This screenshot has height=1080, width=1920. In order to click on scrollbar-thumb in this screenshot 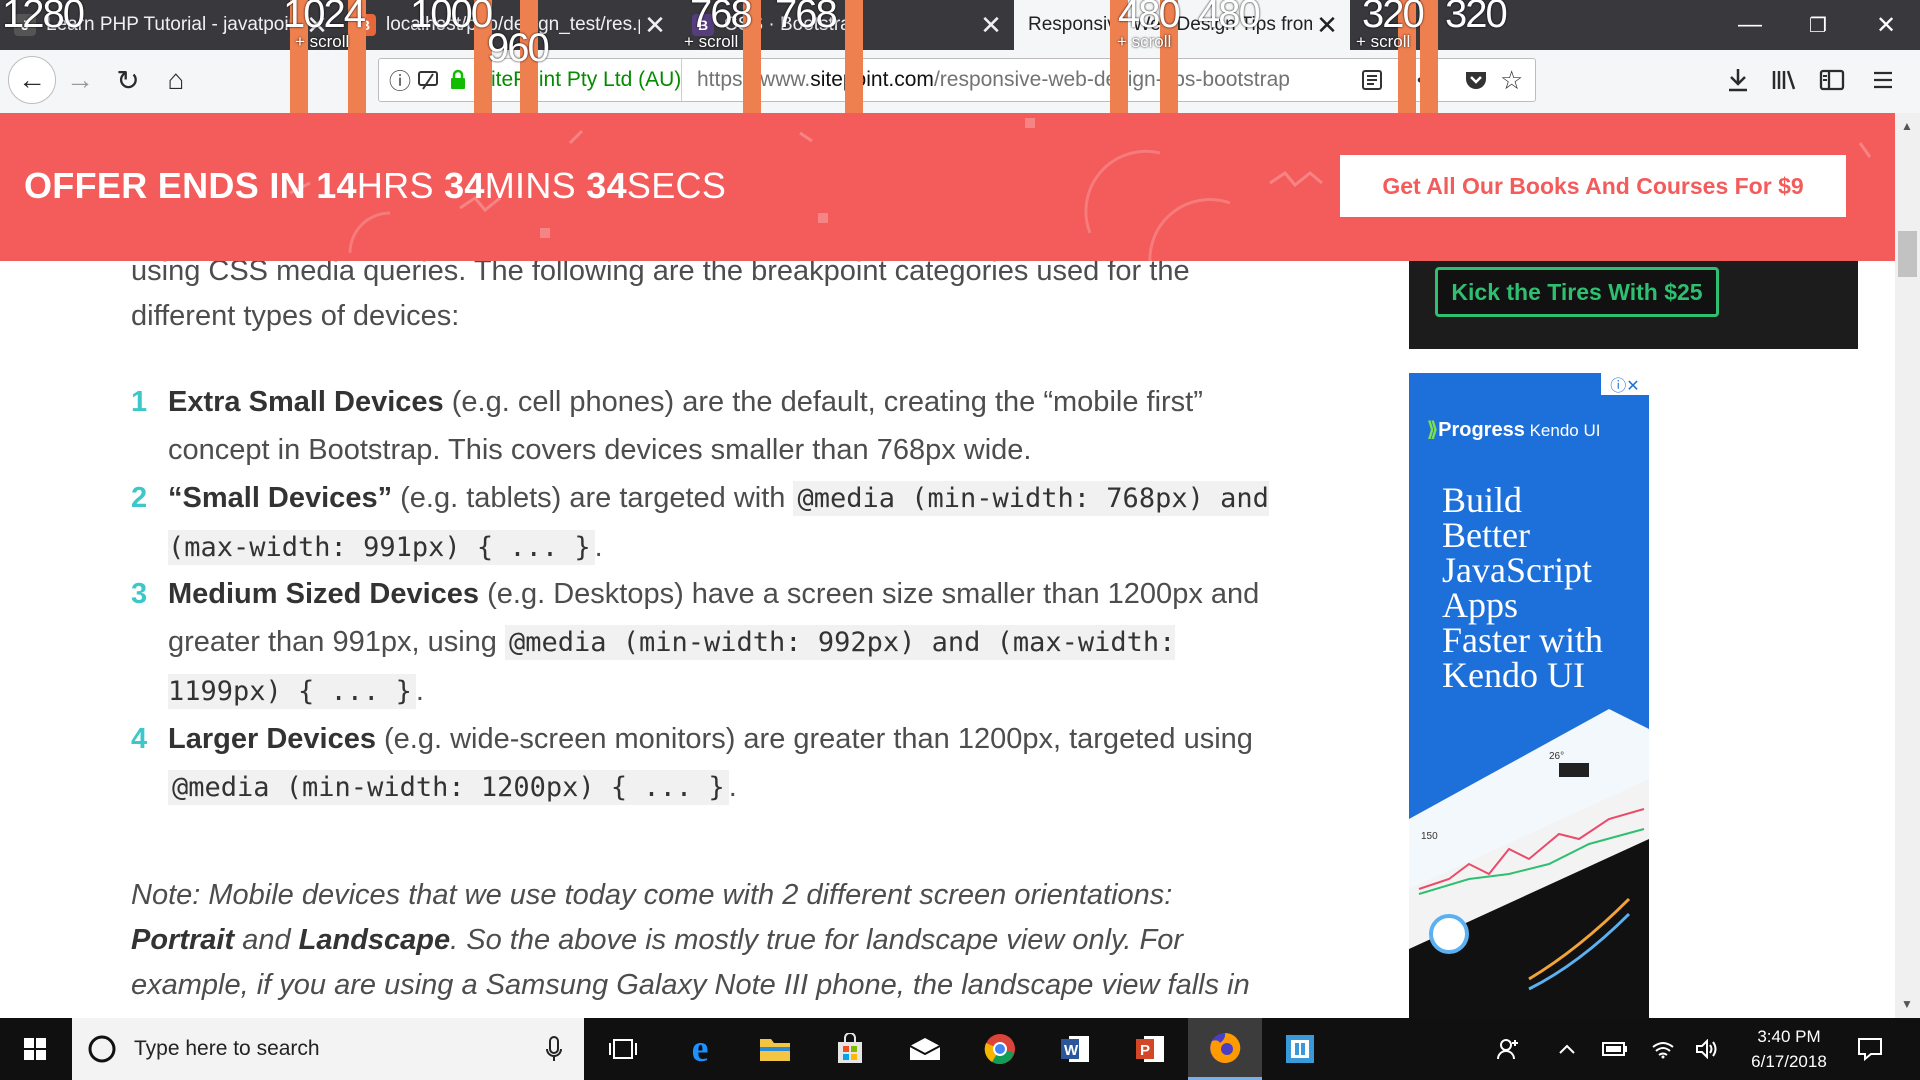, I will do `click(1907, 254)`.